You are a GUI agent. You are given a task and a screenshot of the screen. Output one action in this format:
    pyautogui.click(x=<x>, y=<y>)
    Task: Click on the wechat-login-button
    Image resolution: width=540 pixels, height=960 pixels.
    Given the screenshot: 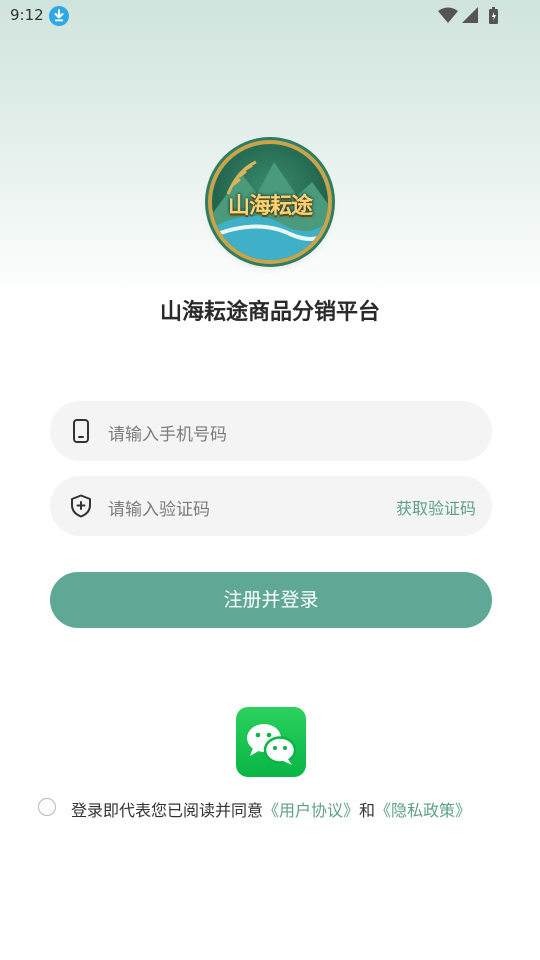 What is the action you would take?
    pyautogui.click(x=271, y=742)
    